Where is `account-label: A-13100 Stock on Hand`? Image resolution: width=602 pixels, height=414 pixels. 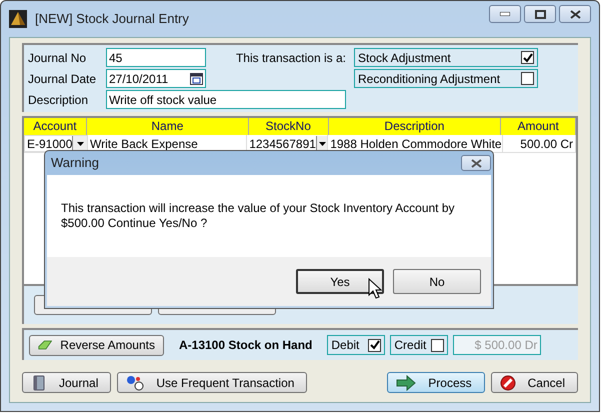
account-label: A-13100 Stock on Hand is located at coordinates (245, 345).